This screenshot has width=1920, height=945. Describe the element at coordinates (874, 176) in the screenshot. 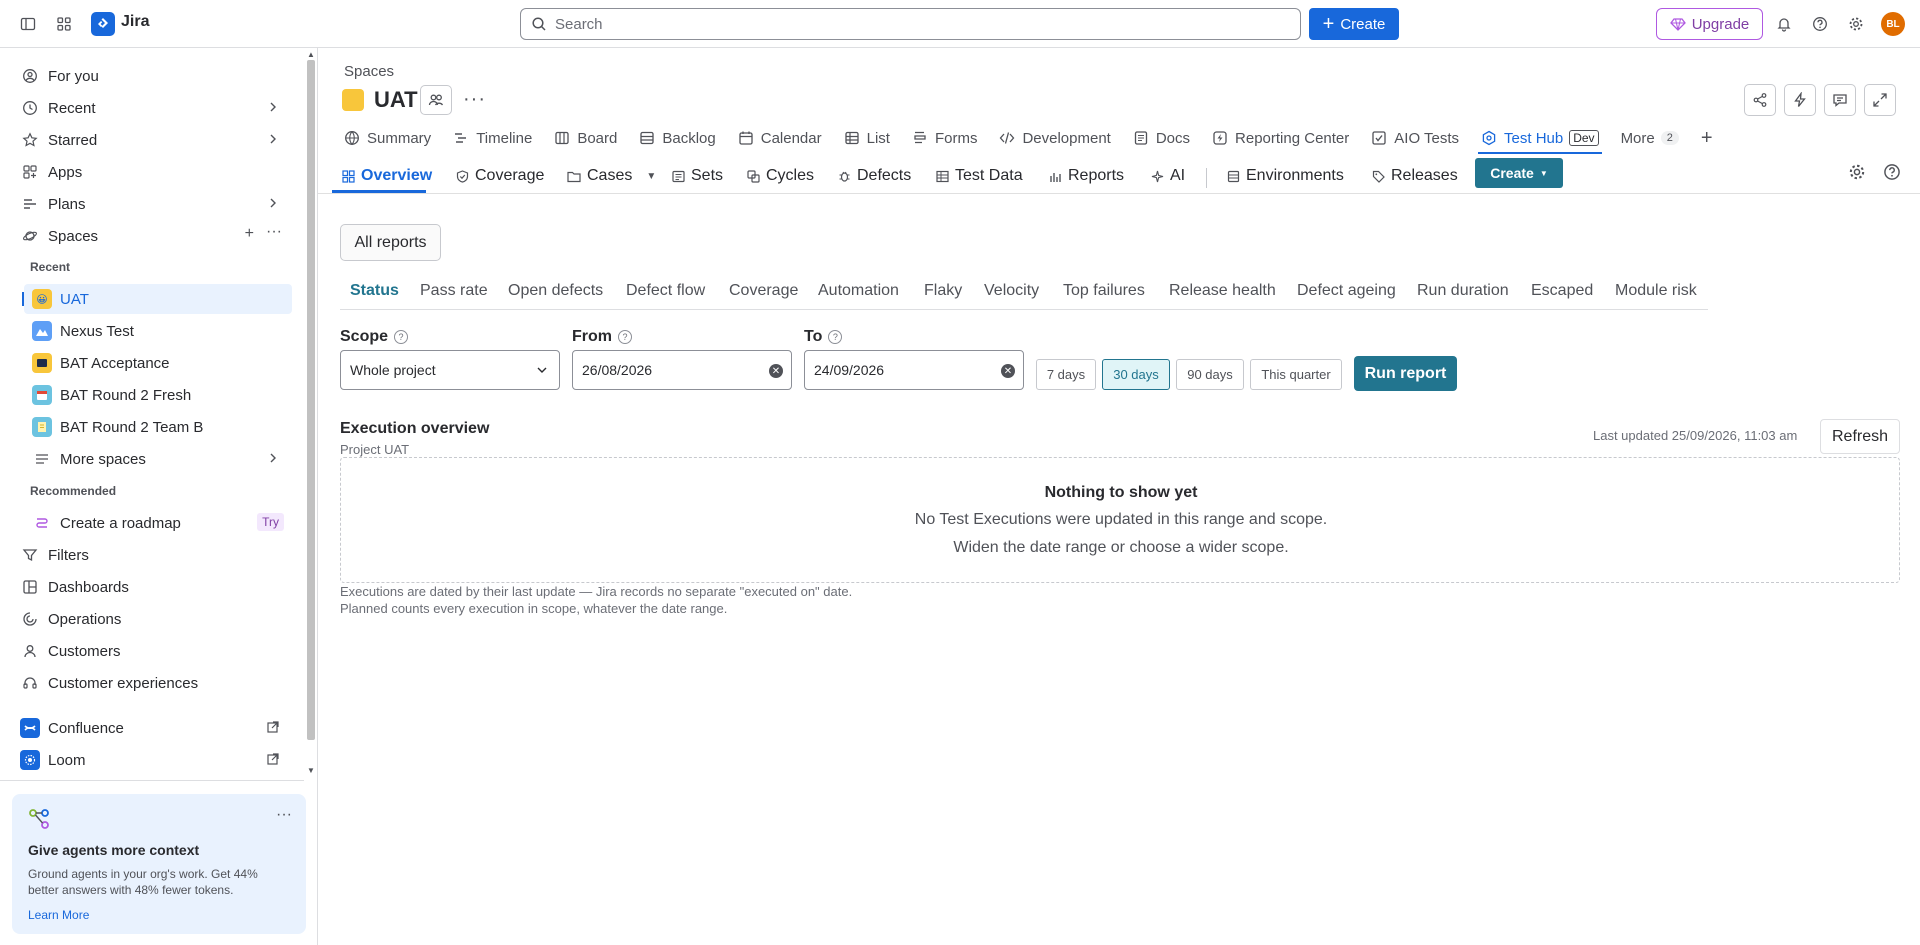

I see `subtab-defects: Defects` at that location.